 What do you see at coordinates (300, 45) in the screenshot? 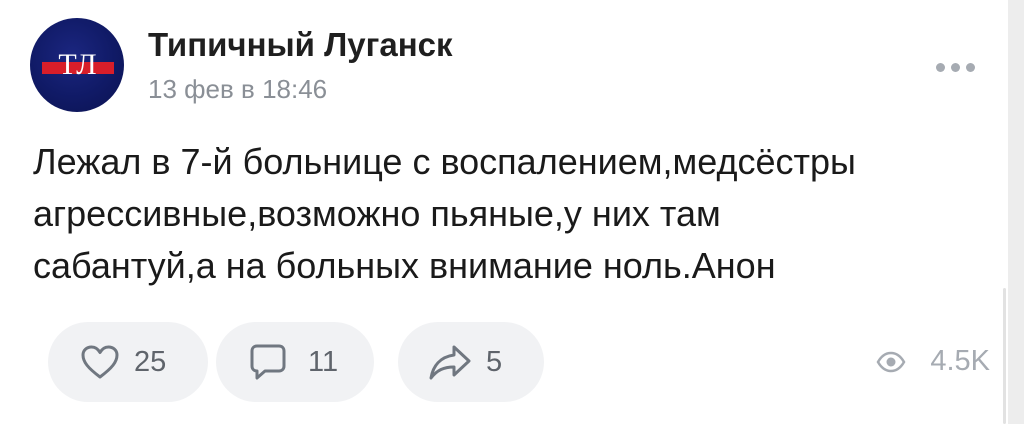
I see `author-name: Типичный Луганск` at bounding box center [300, 45].